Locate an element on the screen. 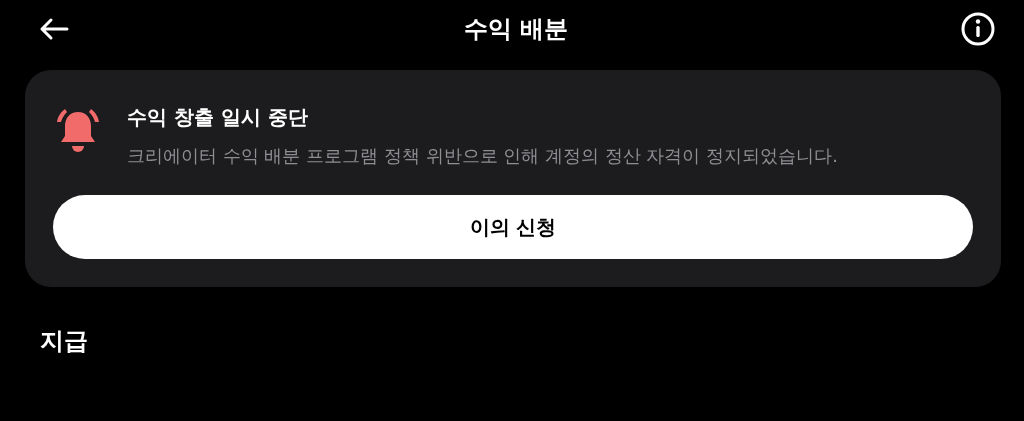 Image resolution: width=1024 pixels, height=421 pixels. alert-title: 수익 창출 일시 중단 is located at coordinates (218, 117).